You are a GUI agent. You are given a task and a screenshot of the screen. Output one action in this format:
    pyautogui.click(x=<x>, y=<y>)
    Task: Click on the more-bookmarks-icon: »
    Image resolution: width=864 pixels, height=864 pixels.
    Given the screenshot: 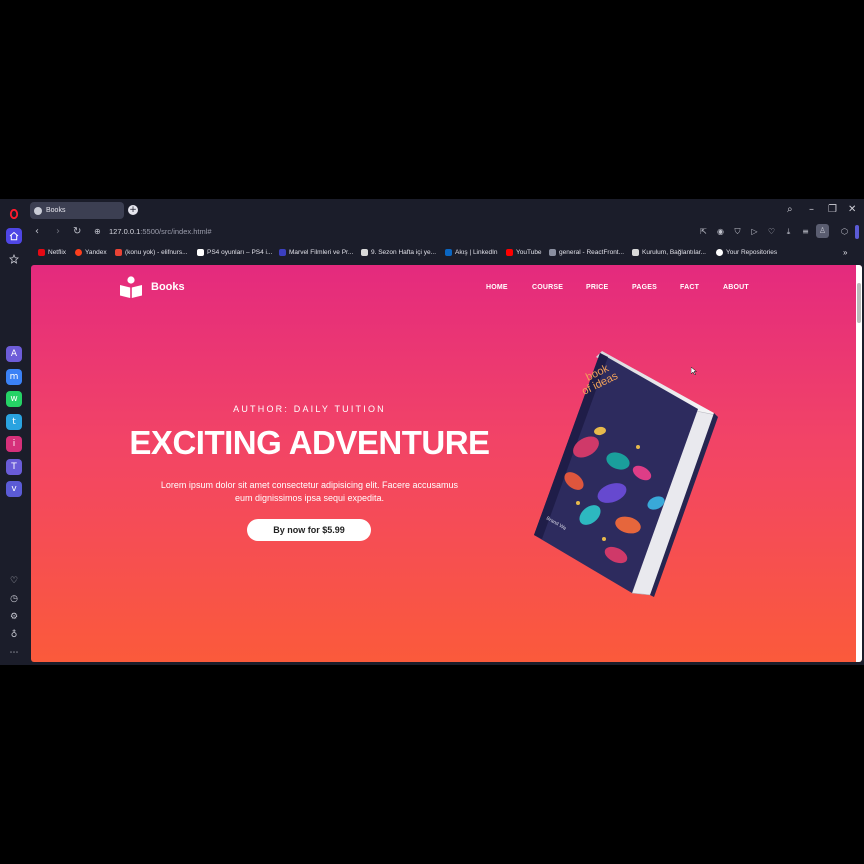 What is the action you would take?
    pyautogui.click(x=845, y=252)
    